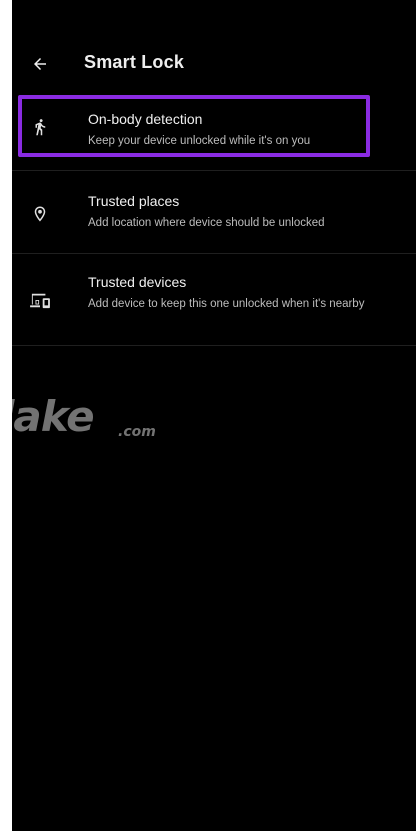 The image size is (416, 831). I want to click on watermark-text: lake, so click(53, 416).